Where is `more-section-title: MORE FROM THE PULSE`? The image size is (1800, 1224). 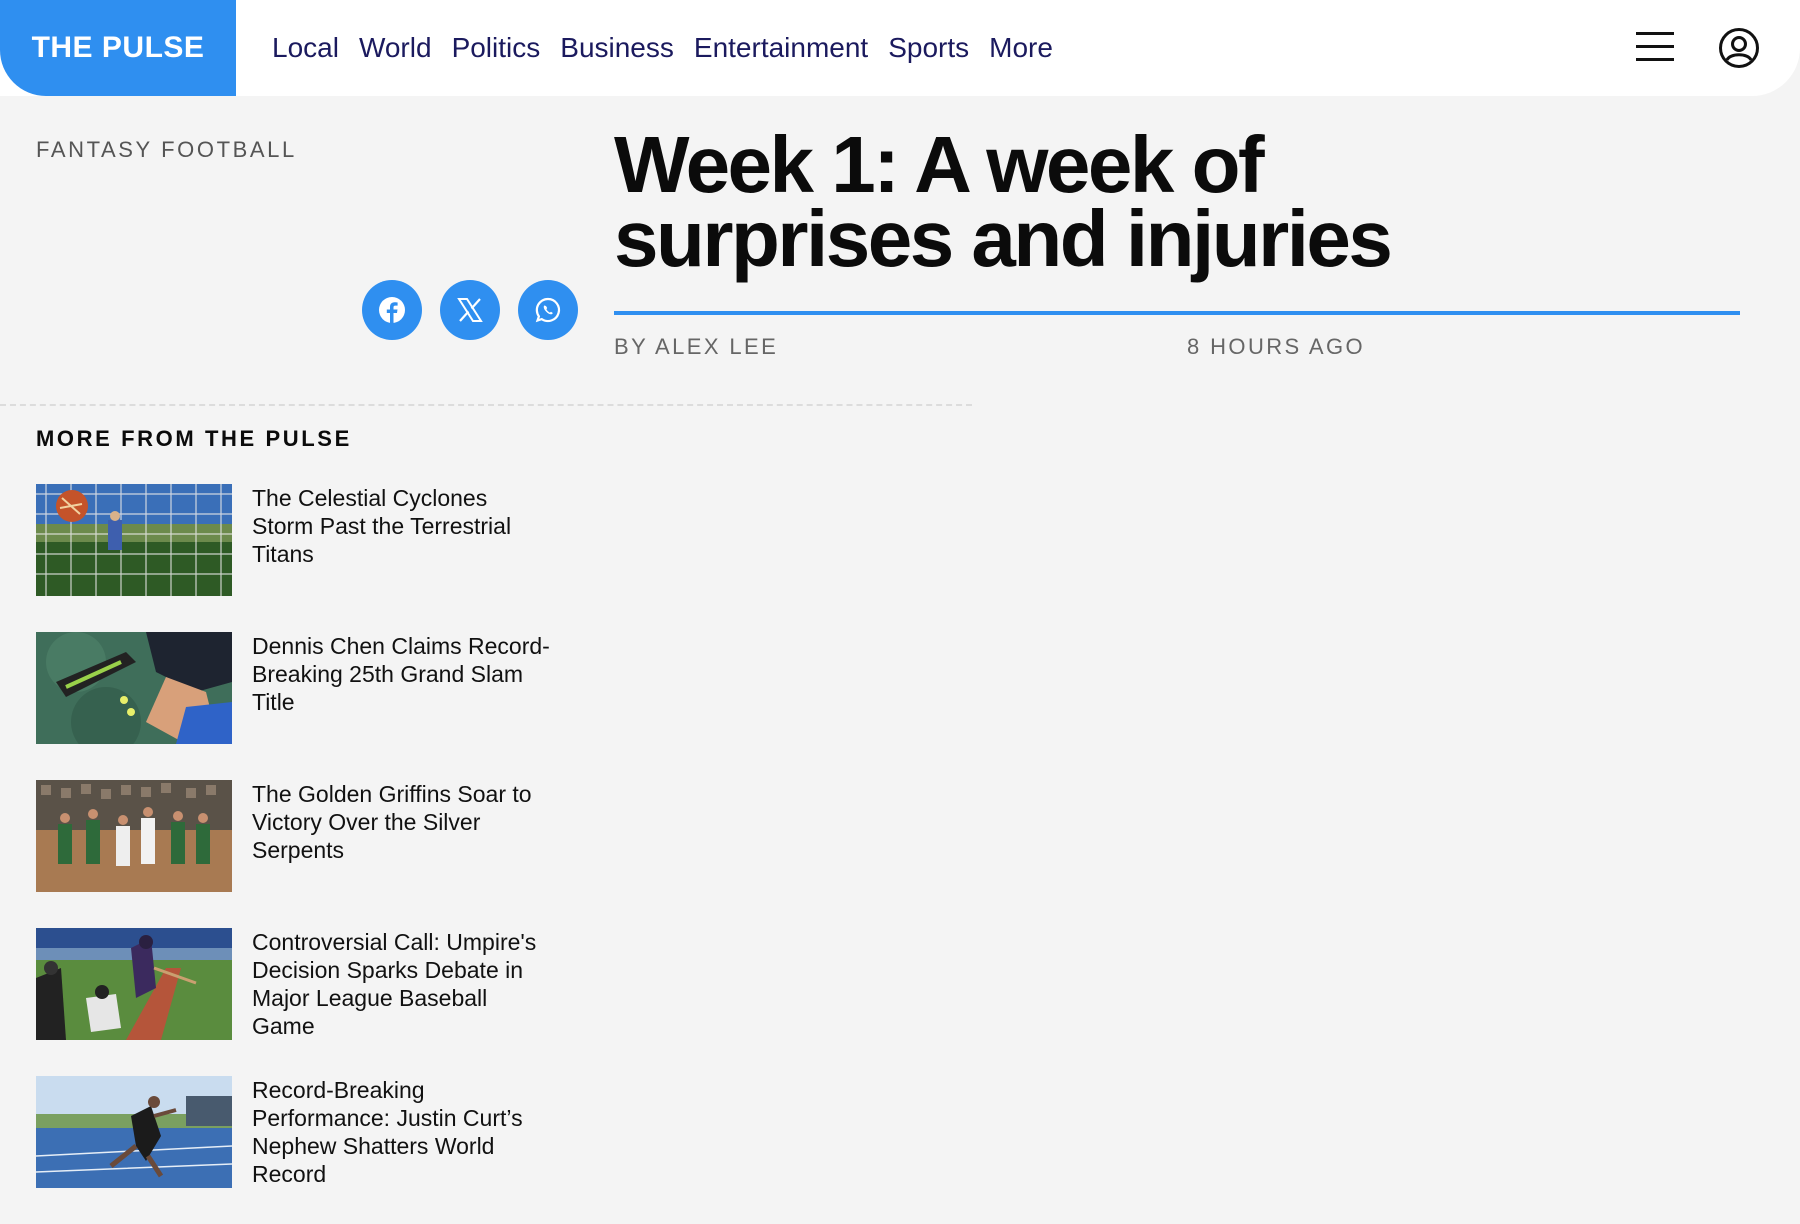 more-section-title: MORE FROM THE PULSE is located at coordinates (194, 438).